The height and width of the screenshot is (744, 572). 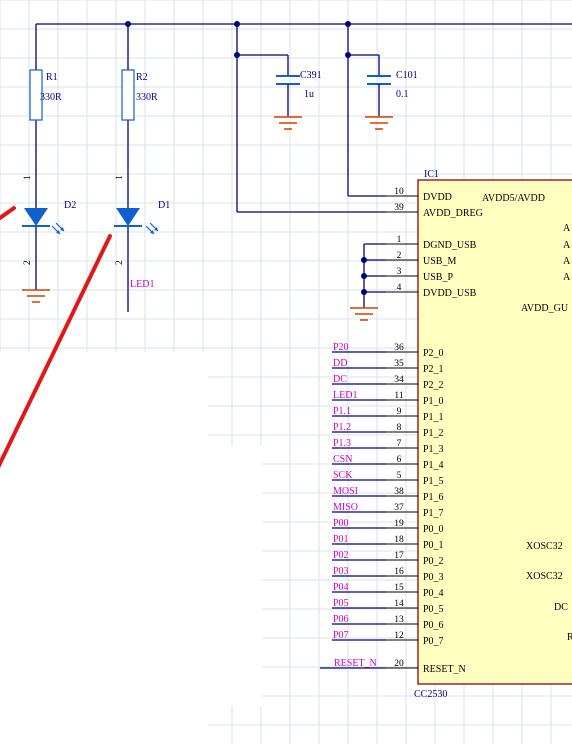 What do you see at coordinates (569, 637) in the screenshot?
I see `ic1-right-pin-name: R` at bounding box center [569, 637].